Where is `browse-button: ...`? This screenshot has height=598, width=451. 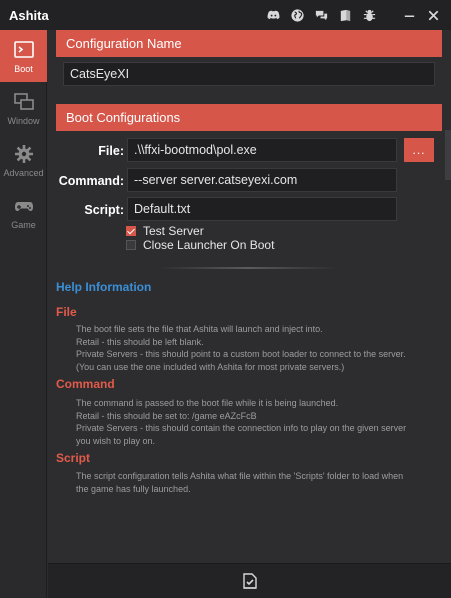
browse-button: ... is located at coordinates (419, 150).